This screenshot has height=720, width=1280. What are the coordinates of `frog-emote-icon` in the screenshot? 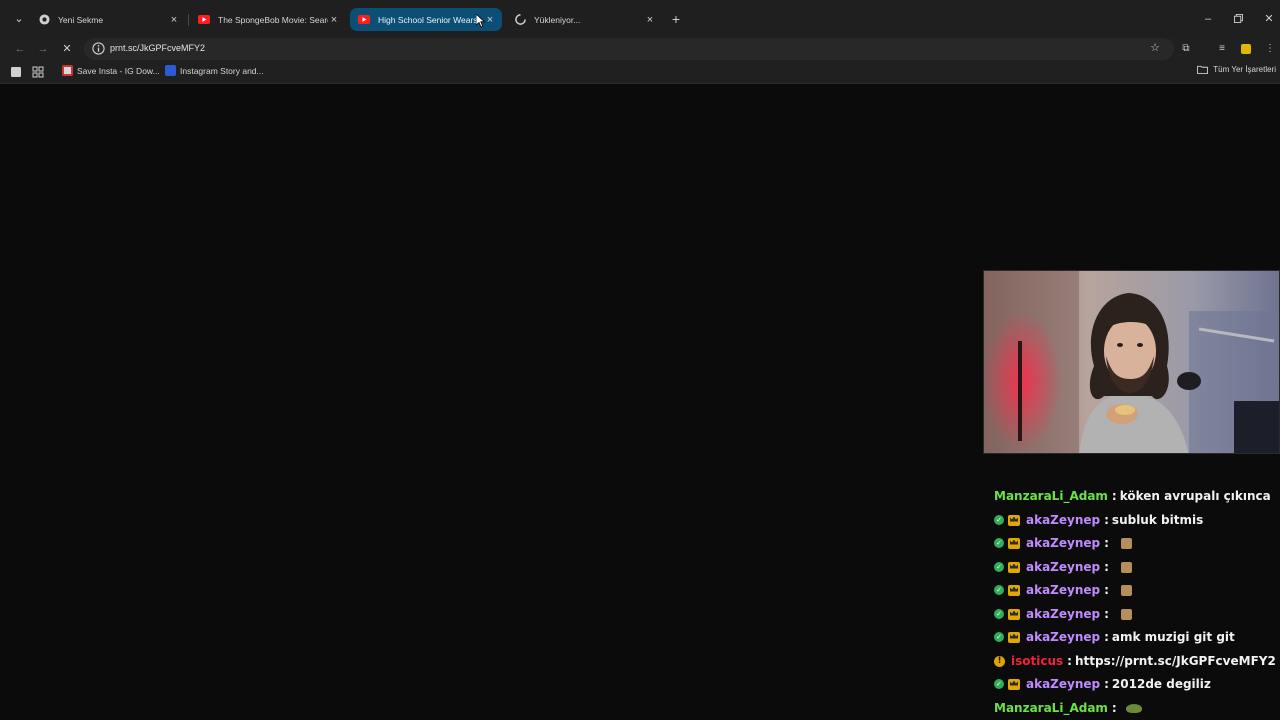 It's located at (1133, 708).